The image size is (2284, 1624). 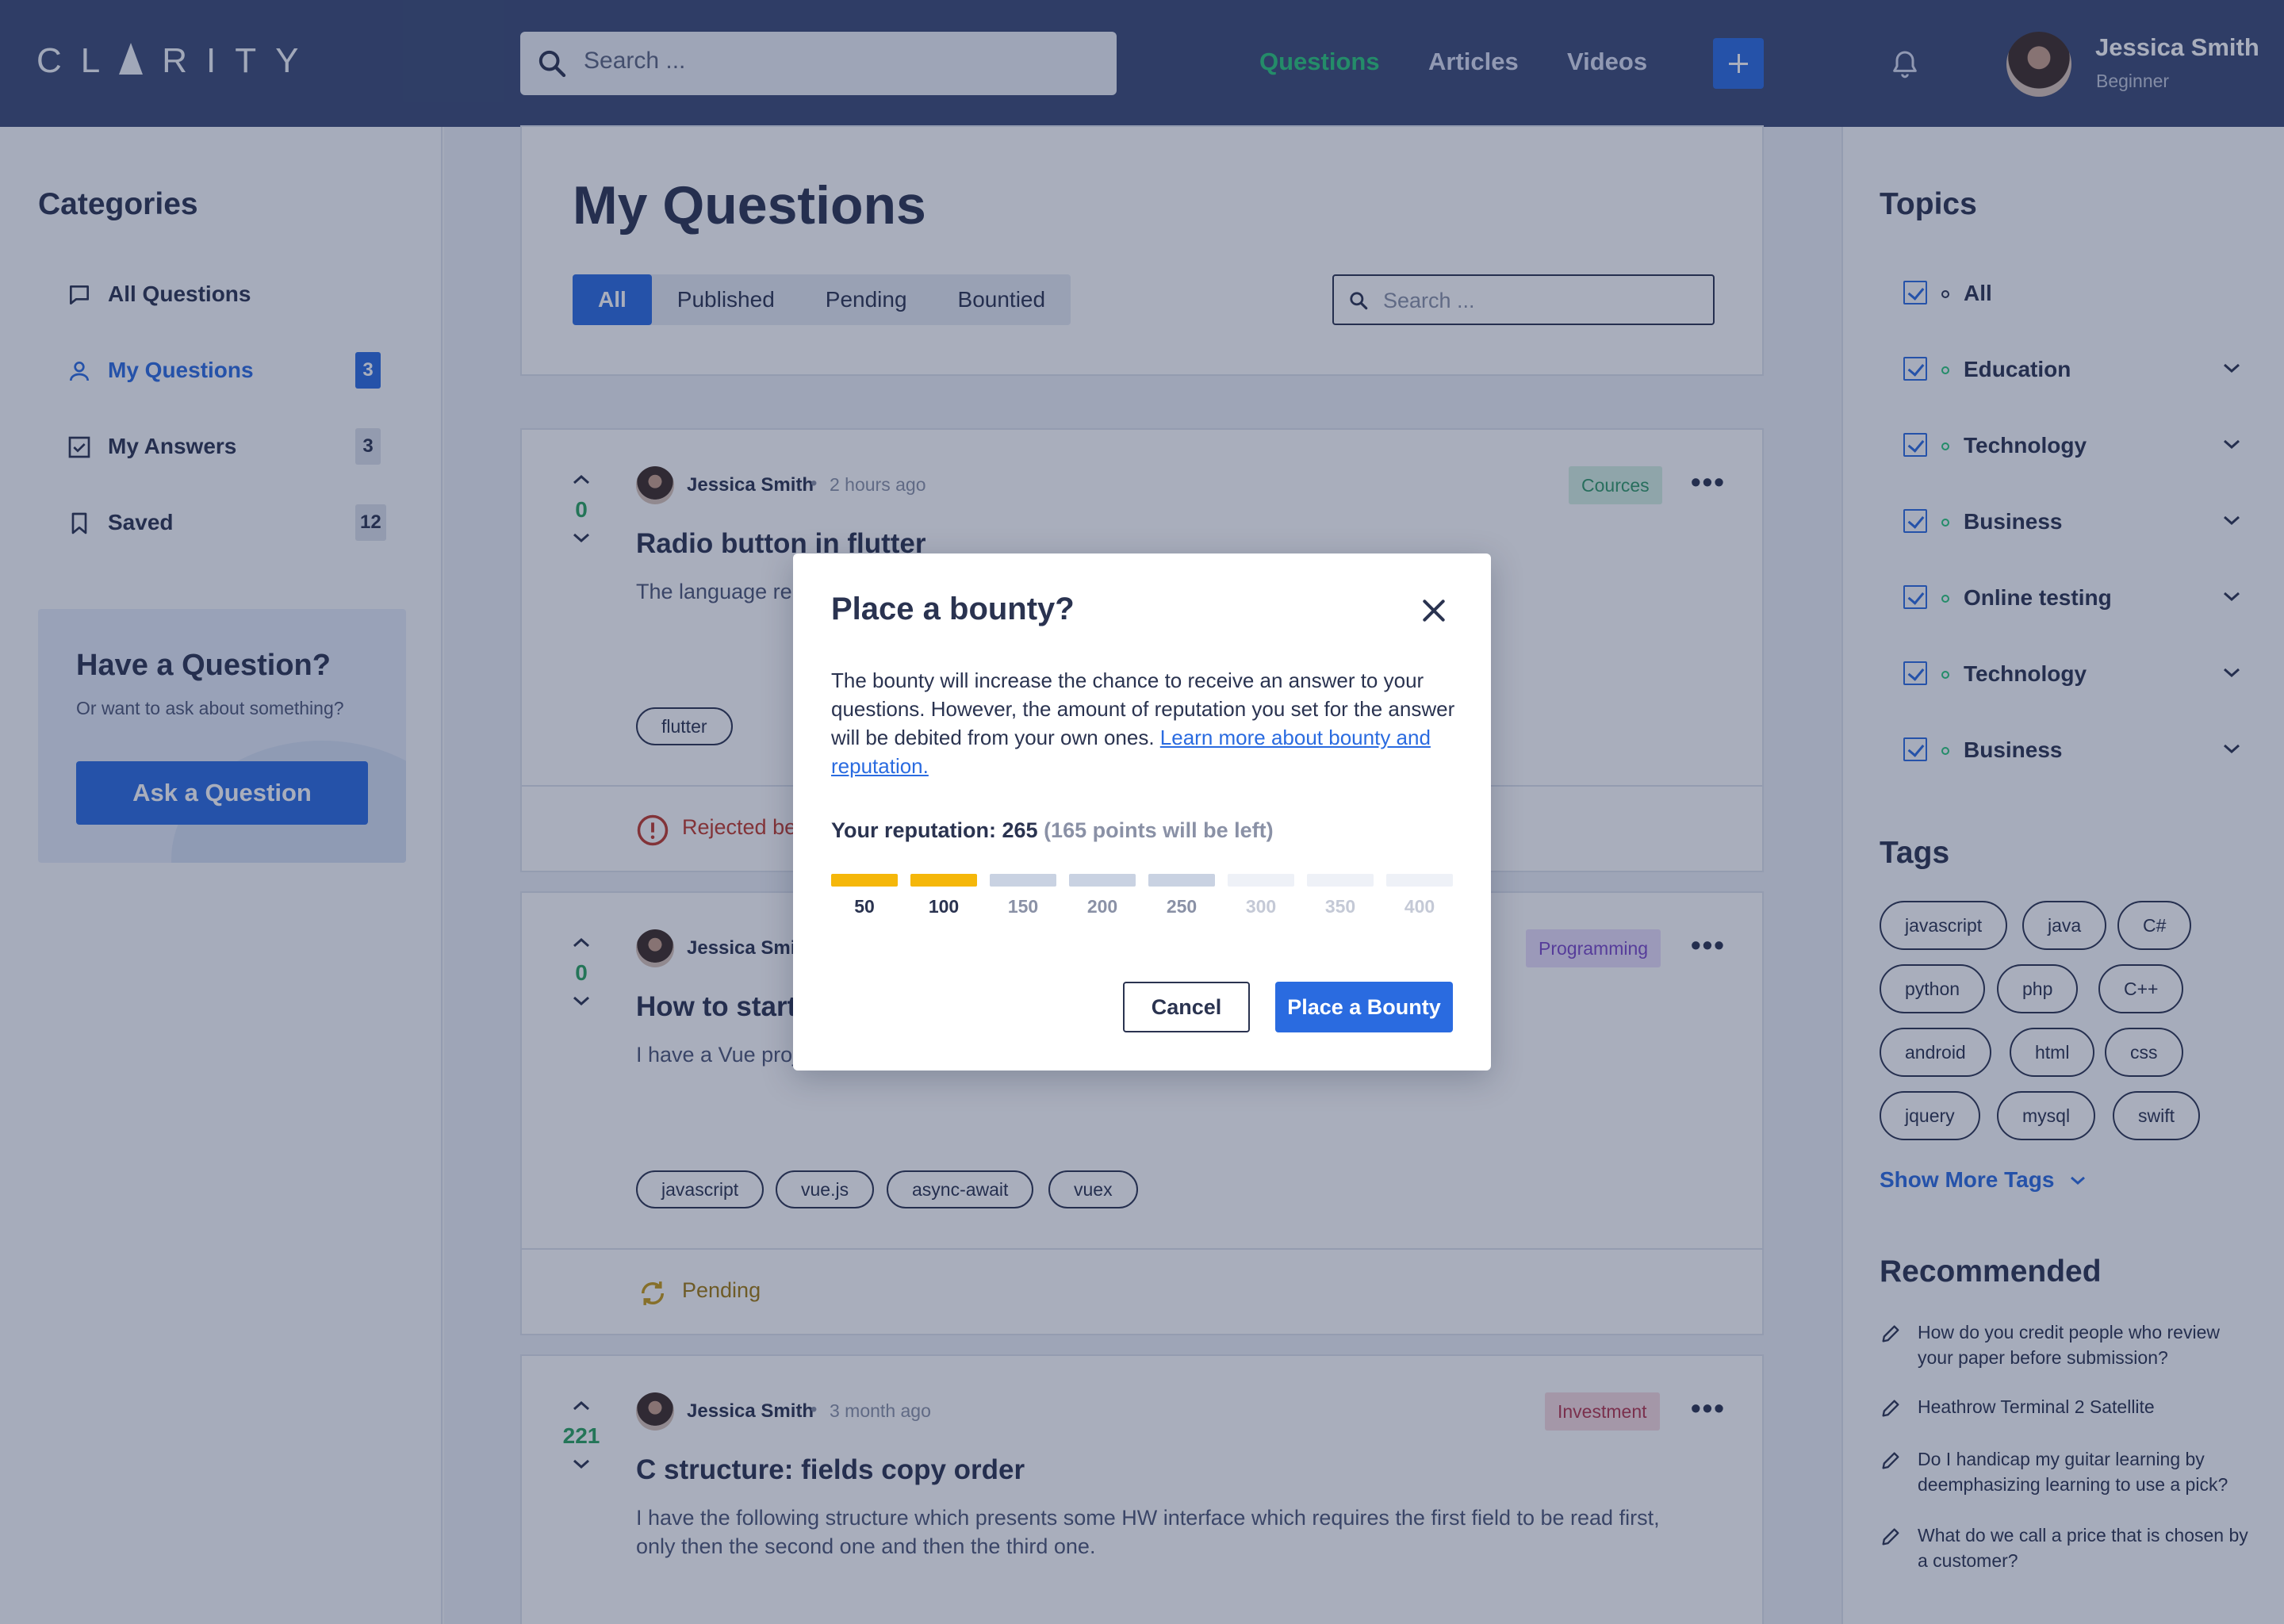 What do you see at coordinates (1364, 1007) in the screenshot?
I see `place-bounty-button: Place a Bounty` at bounding box center [1364, 1007].